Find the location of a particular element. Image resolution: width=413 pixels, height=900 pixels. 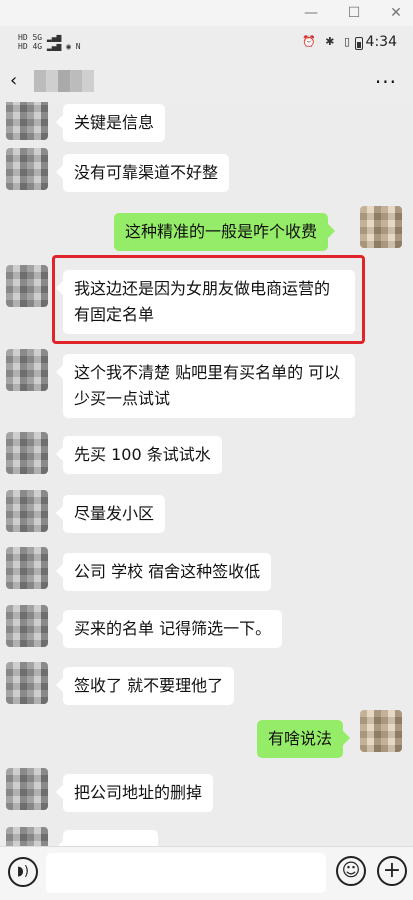

message-bubble-self: 有啥说法 is located at coordinates (300, 739).